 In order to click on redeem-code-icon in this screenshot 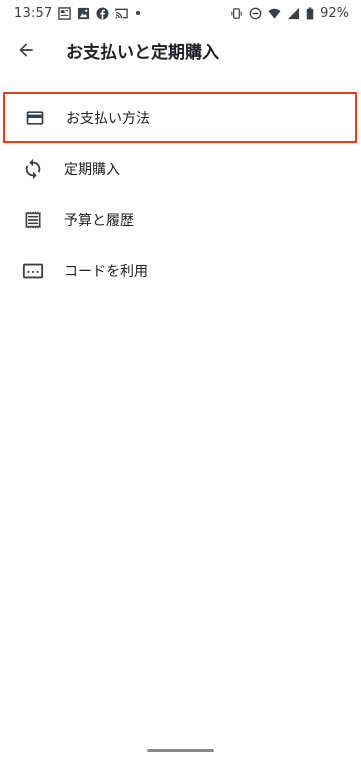, I will do `click(33, 271)`.